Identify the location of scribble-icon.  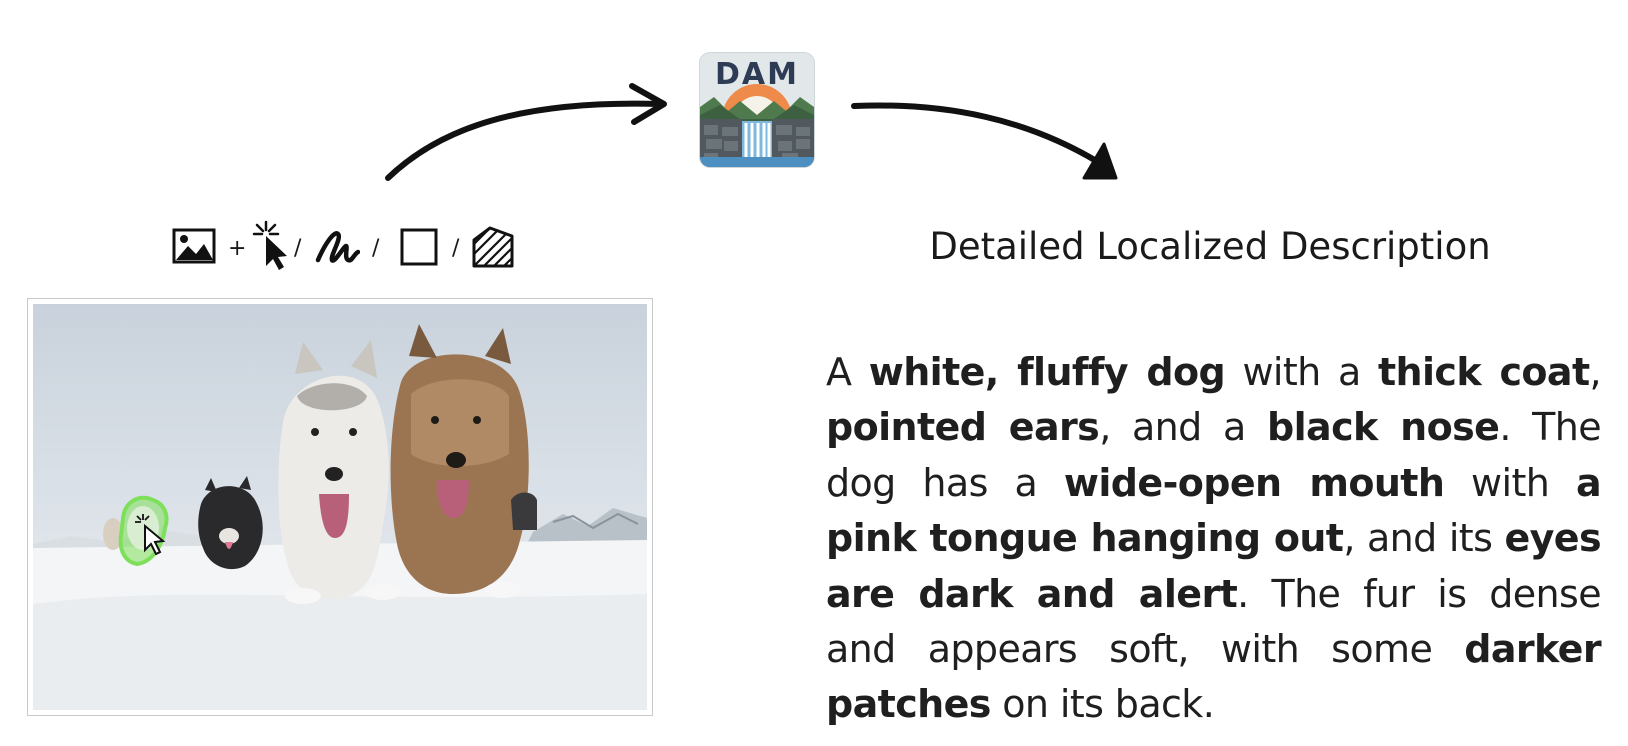
(337, 247).